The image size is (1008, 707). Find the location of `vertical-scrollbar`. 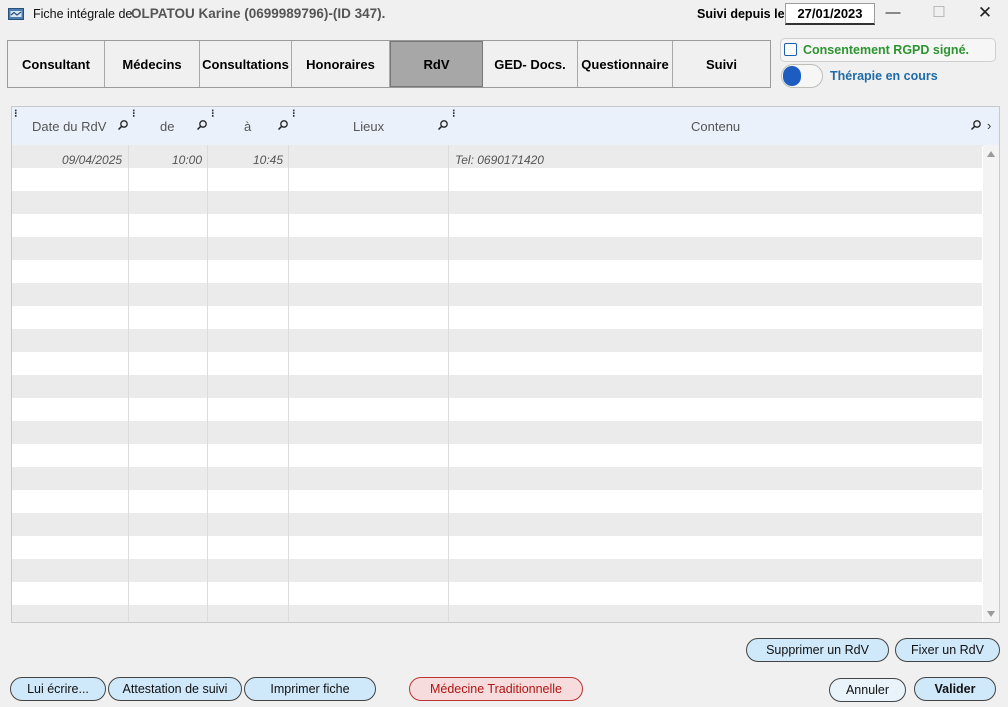

vertical-scrollbar is located at coordinates (991, 383).